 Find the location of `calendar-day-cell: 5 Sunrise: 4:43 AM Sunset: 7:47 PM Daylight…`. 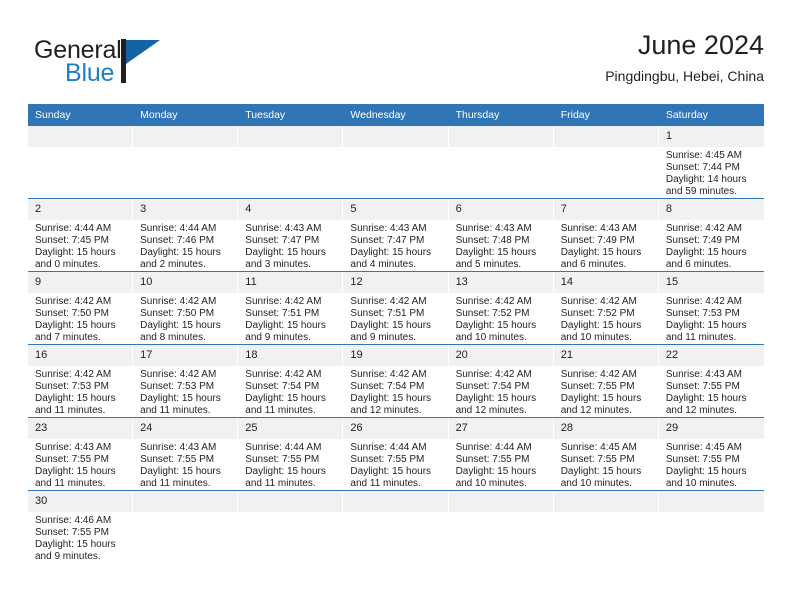

calendar-day-cell: 5 Sunrise: 4:43 AM Sunset: 7:47 PM Daylight… is located at coordinates (396, 235).